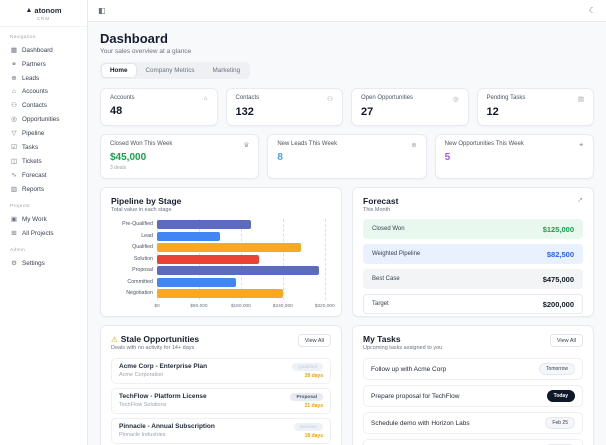  Describe the element at coordinates (592, 10) in the screenshot. I see `theme-toggle-icon: ☾` at that location.